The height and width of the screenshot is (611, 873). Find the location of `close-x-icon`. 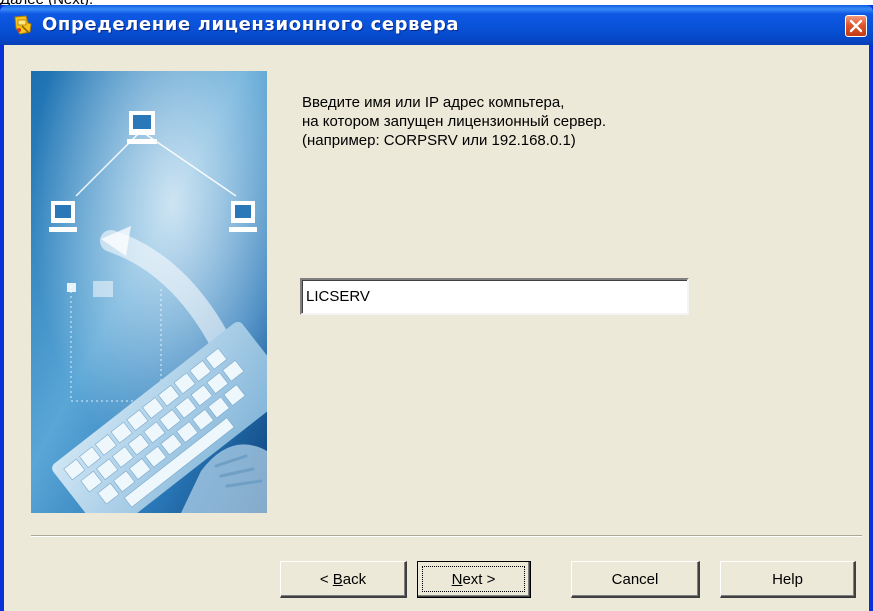

close-x-icon is located at coordinates (856, 26).